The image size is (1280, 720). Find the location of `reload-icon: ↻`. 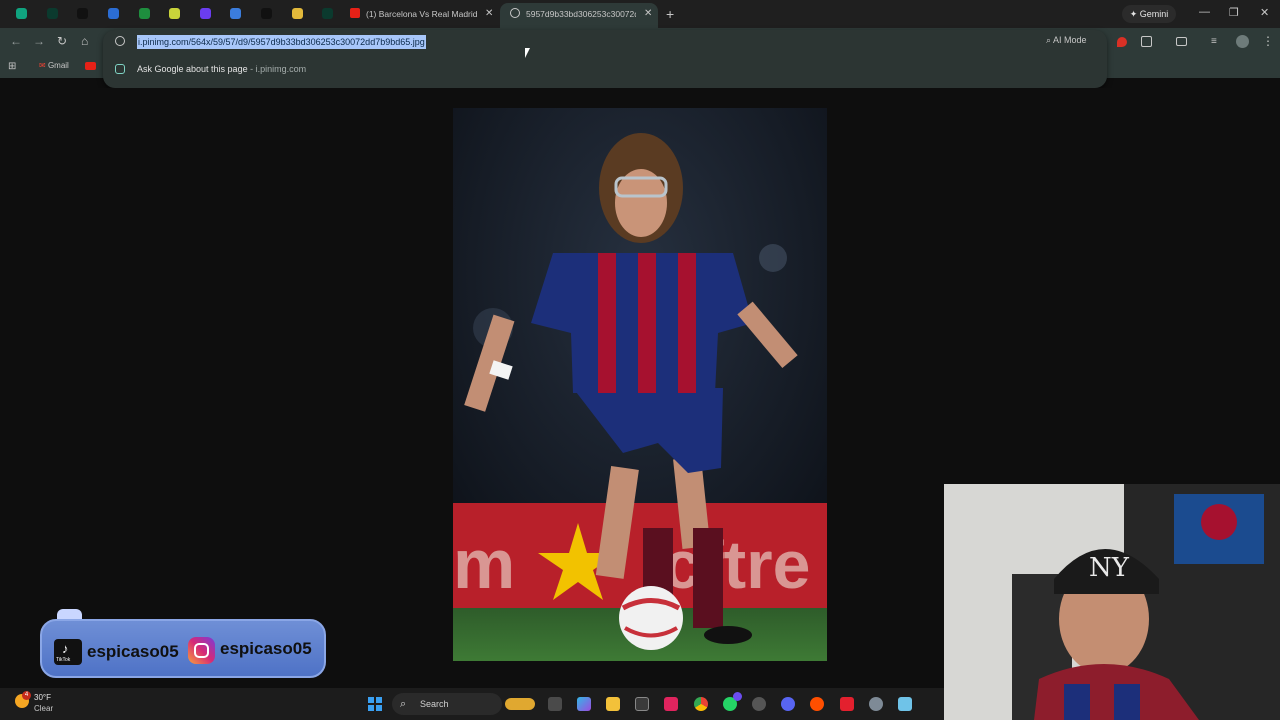

reload-icon: ↻ is located at coordinates (62, 41).